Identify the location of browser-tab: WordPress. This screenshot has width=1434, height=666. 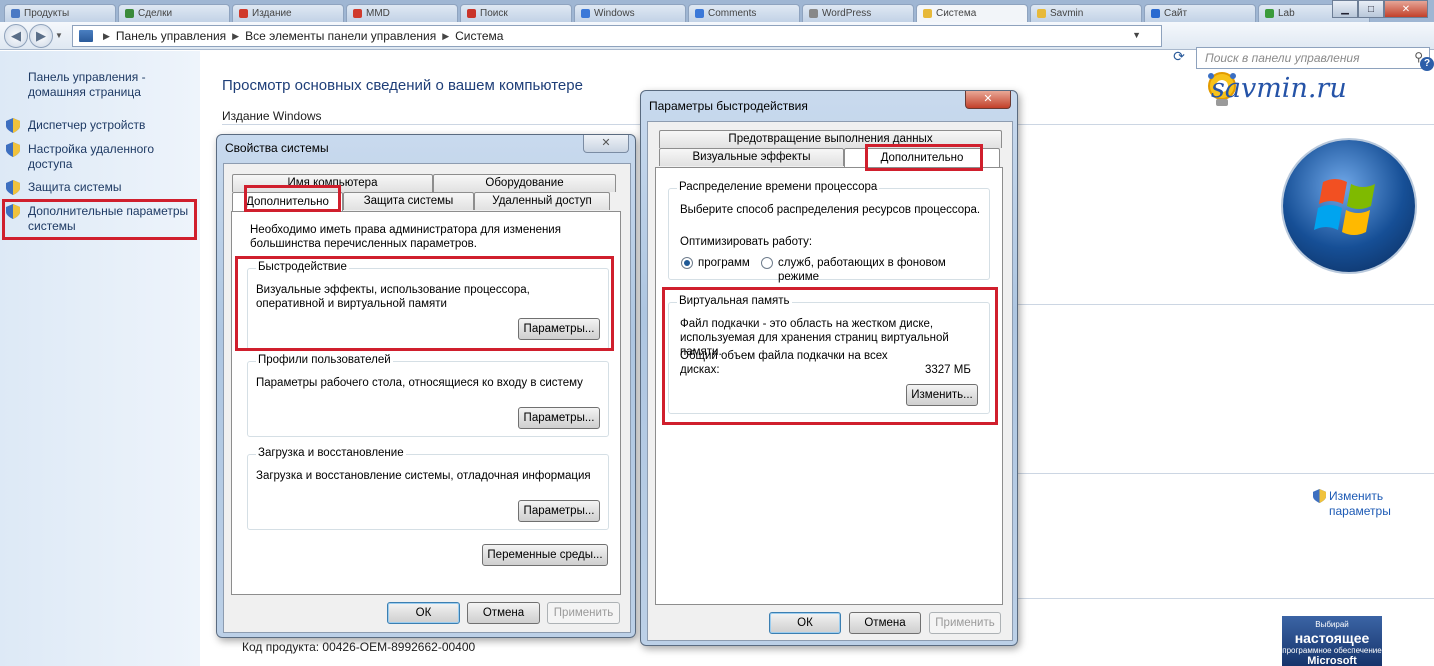
(858, 13).